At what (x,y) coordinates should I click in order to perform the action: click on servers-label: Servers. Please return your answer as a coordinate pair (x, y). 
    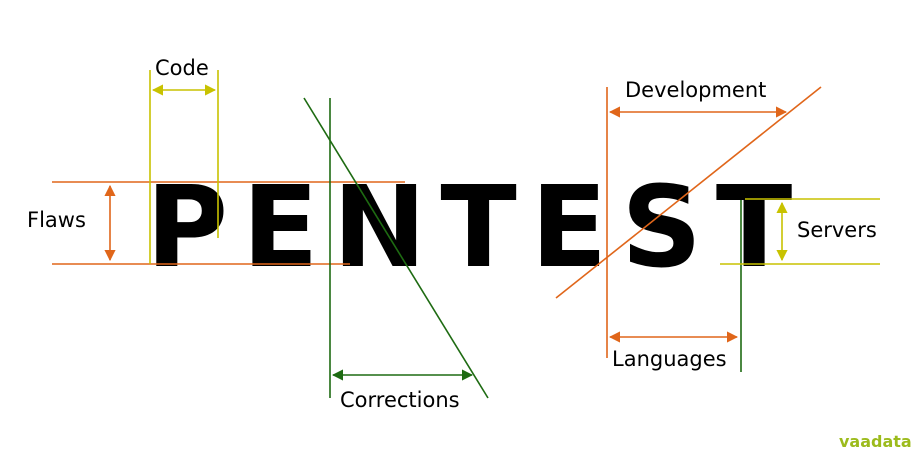
    Looking at the image, I should click on (837, 230).